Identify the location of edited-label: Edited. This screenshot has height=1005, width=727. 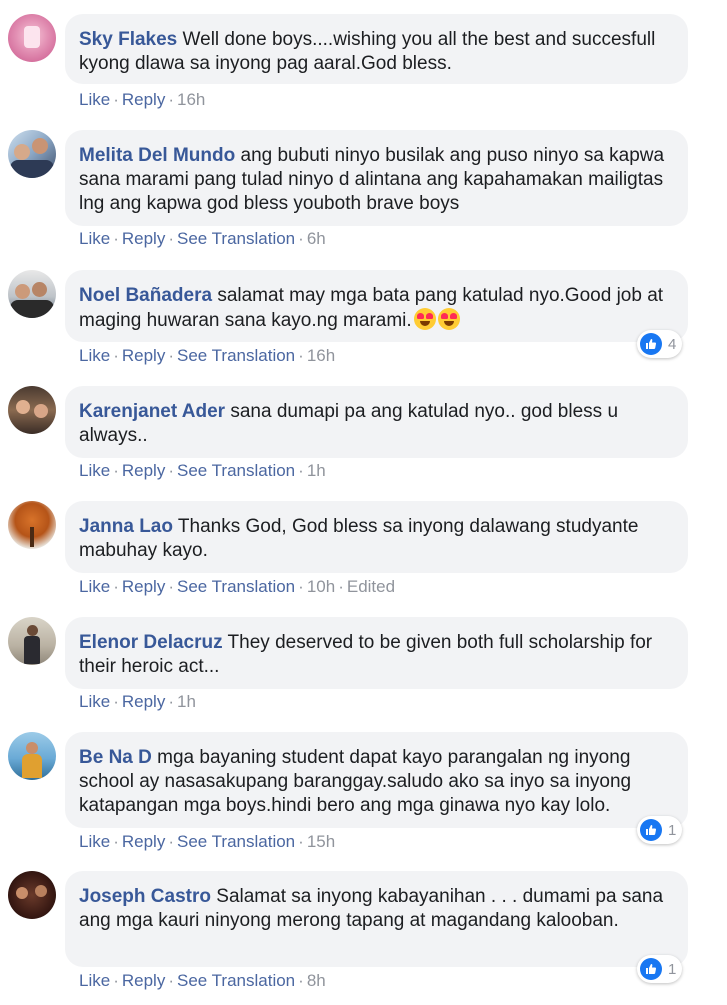
(371, 586).